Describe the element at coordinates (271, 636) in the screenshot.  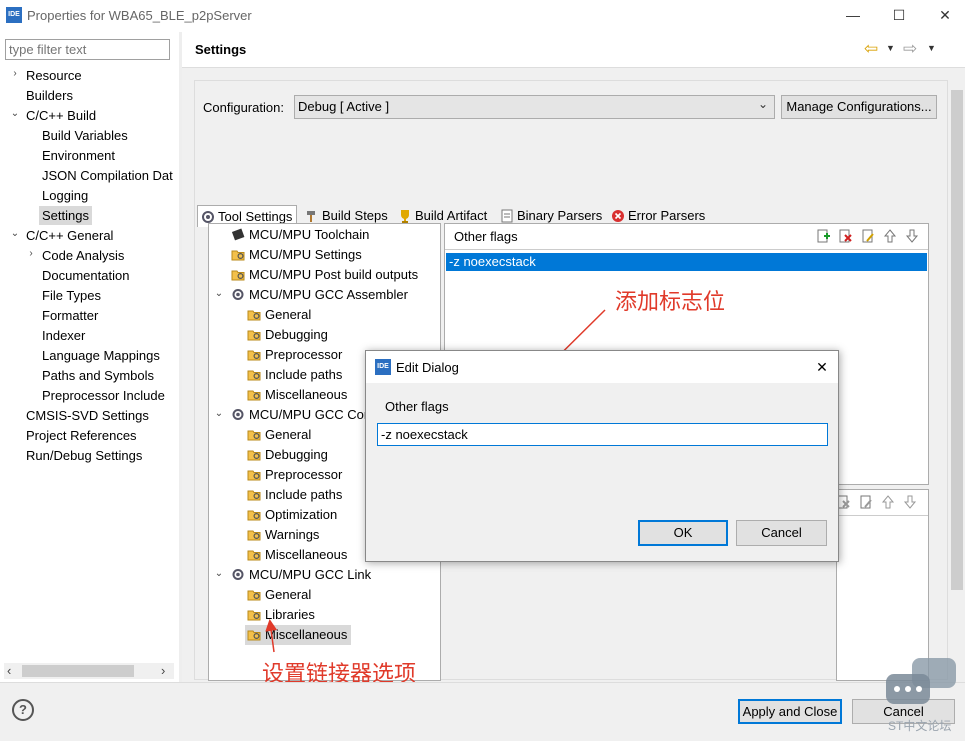
I see `arrow-to-miscellaneous-icon` at that location.